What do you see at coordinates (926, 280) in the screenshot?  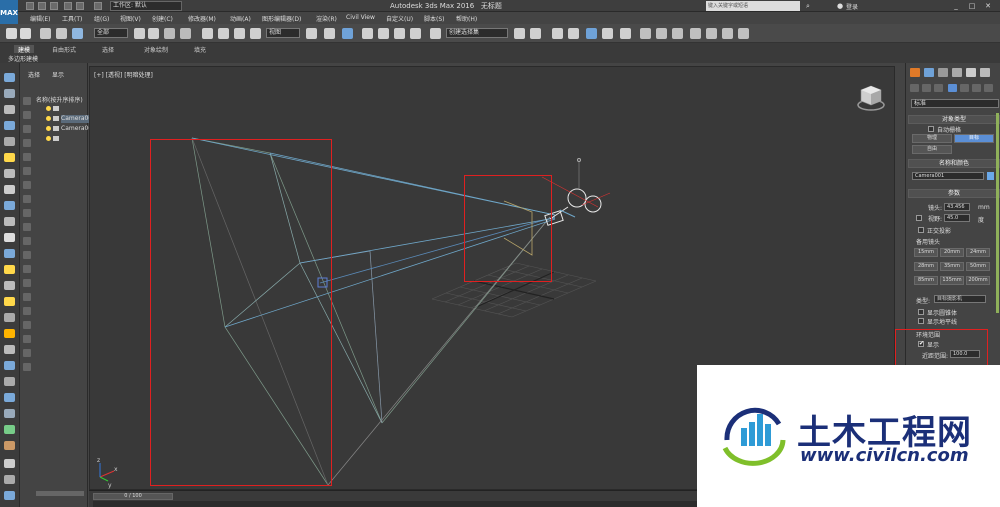 I see `lens-85mm-button: 85mm` at bounding box center [926, 280].